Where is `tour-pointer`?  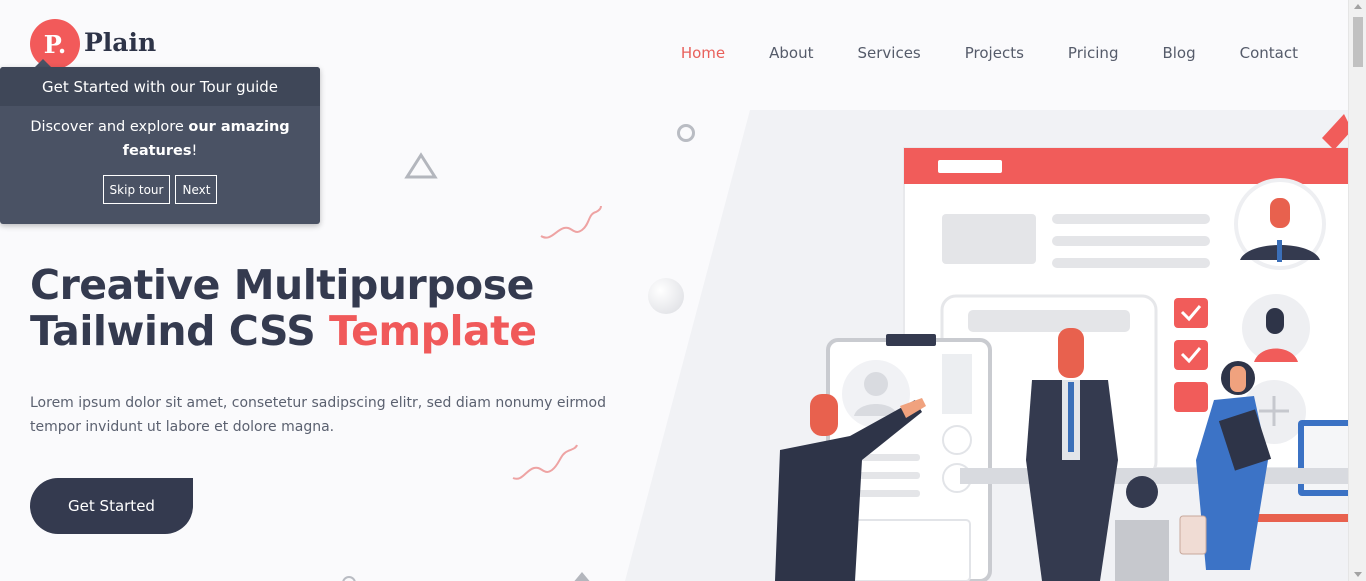 tour-pointer is located at coordinates (43, 63).